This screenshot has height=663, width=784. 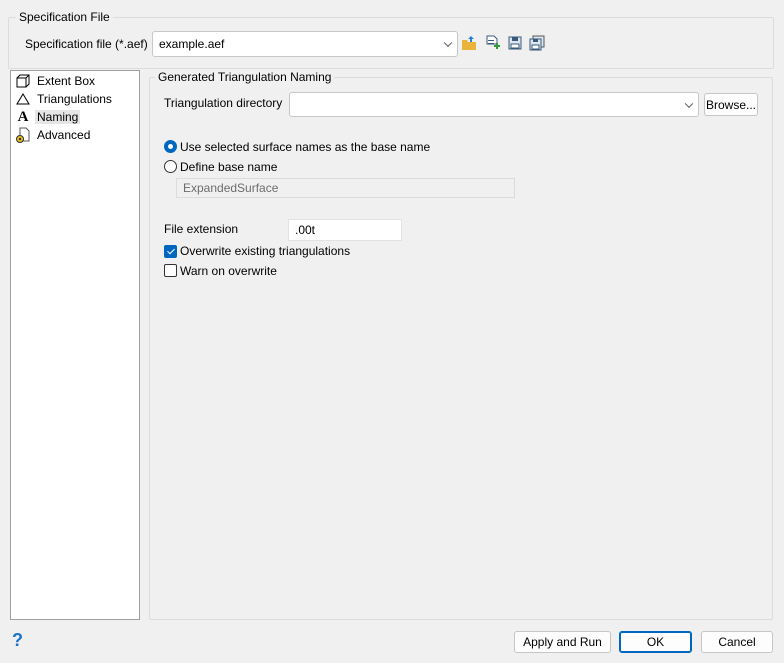 I want to click on cancel-button: Cancel, so click(x=737, y=642).